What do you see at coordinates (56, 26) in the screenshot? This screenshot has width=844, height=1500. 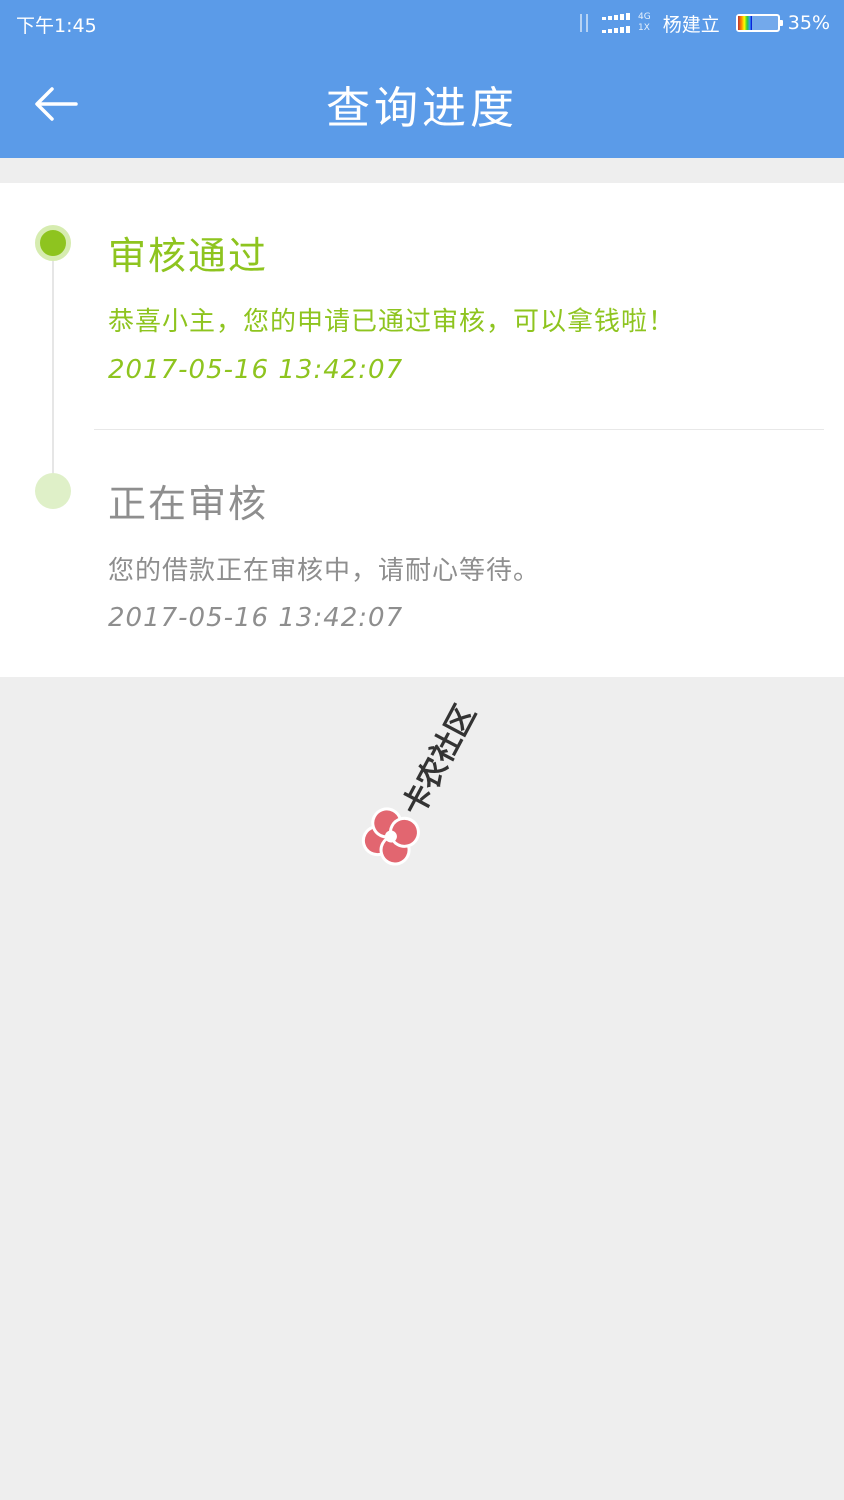 I see `status-time: 下午1:45` at bounding box center [56, 26].